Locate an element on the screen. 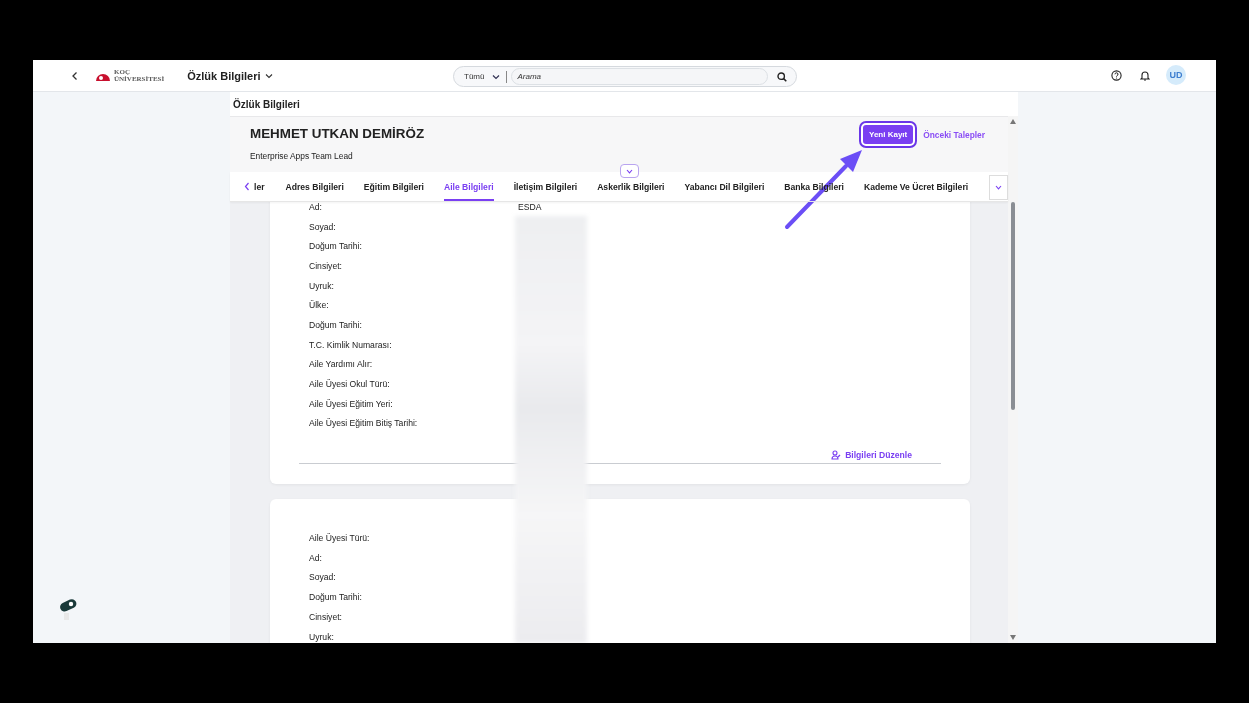 The image size is (1249, 703). tab: Eğitim Bilgileri is located at coordinates (393, 186).